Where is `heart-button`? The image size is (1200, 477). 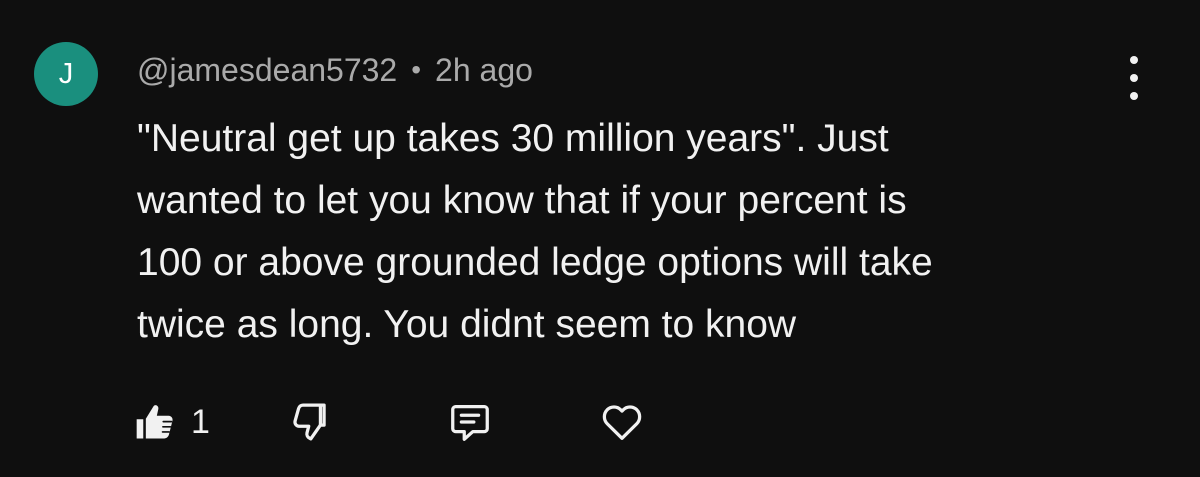
heart-button is located at coordinates (622, 422).